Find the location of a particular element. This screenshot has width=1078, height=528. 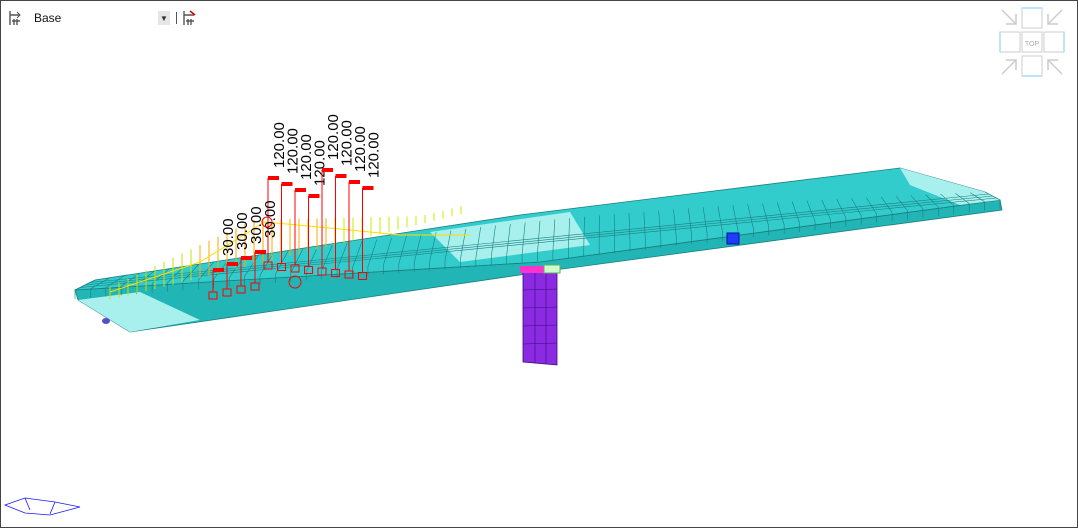

axis-triad-icon is located at coordinates (42, 506).